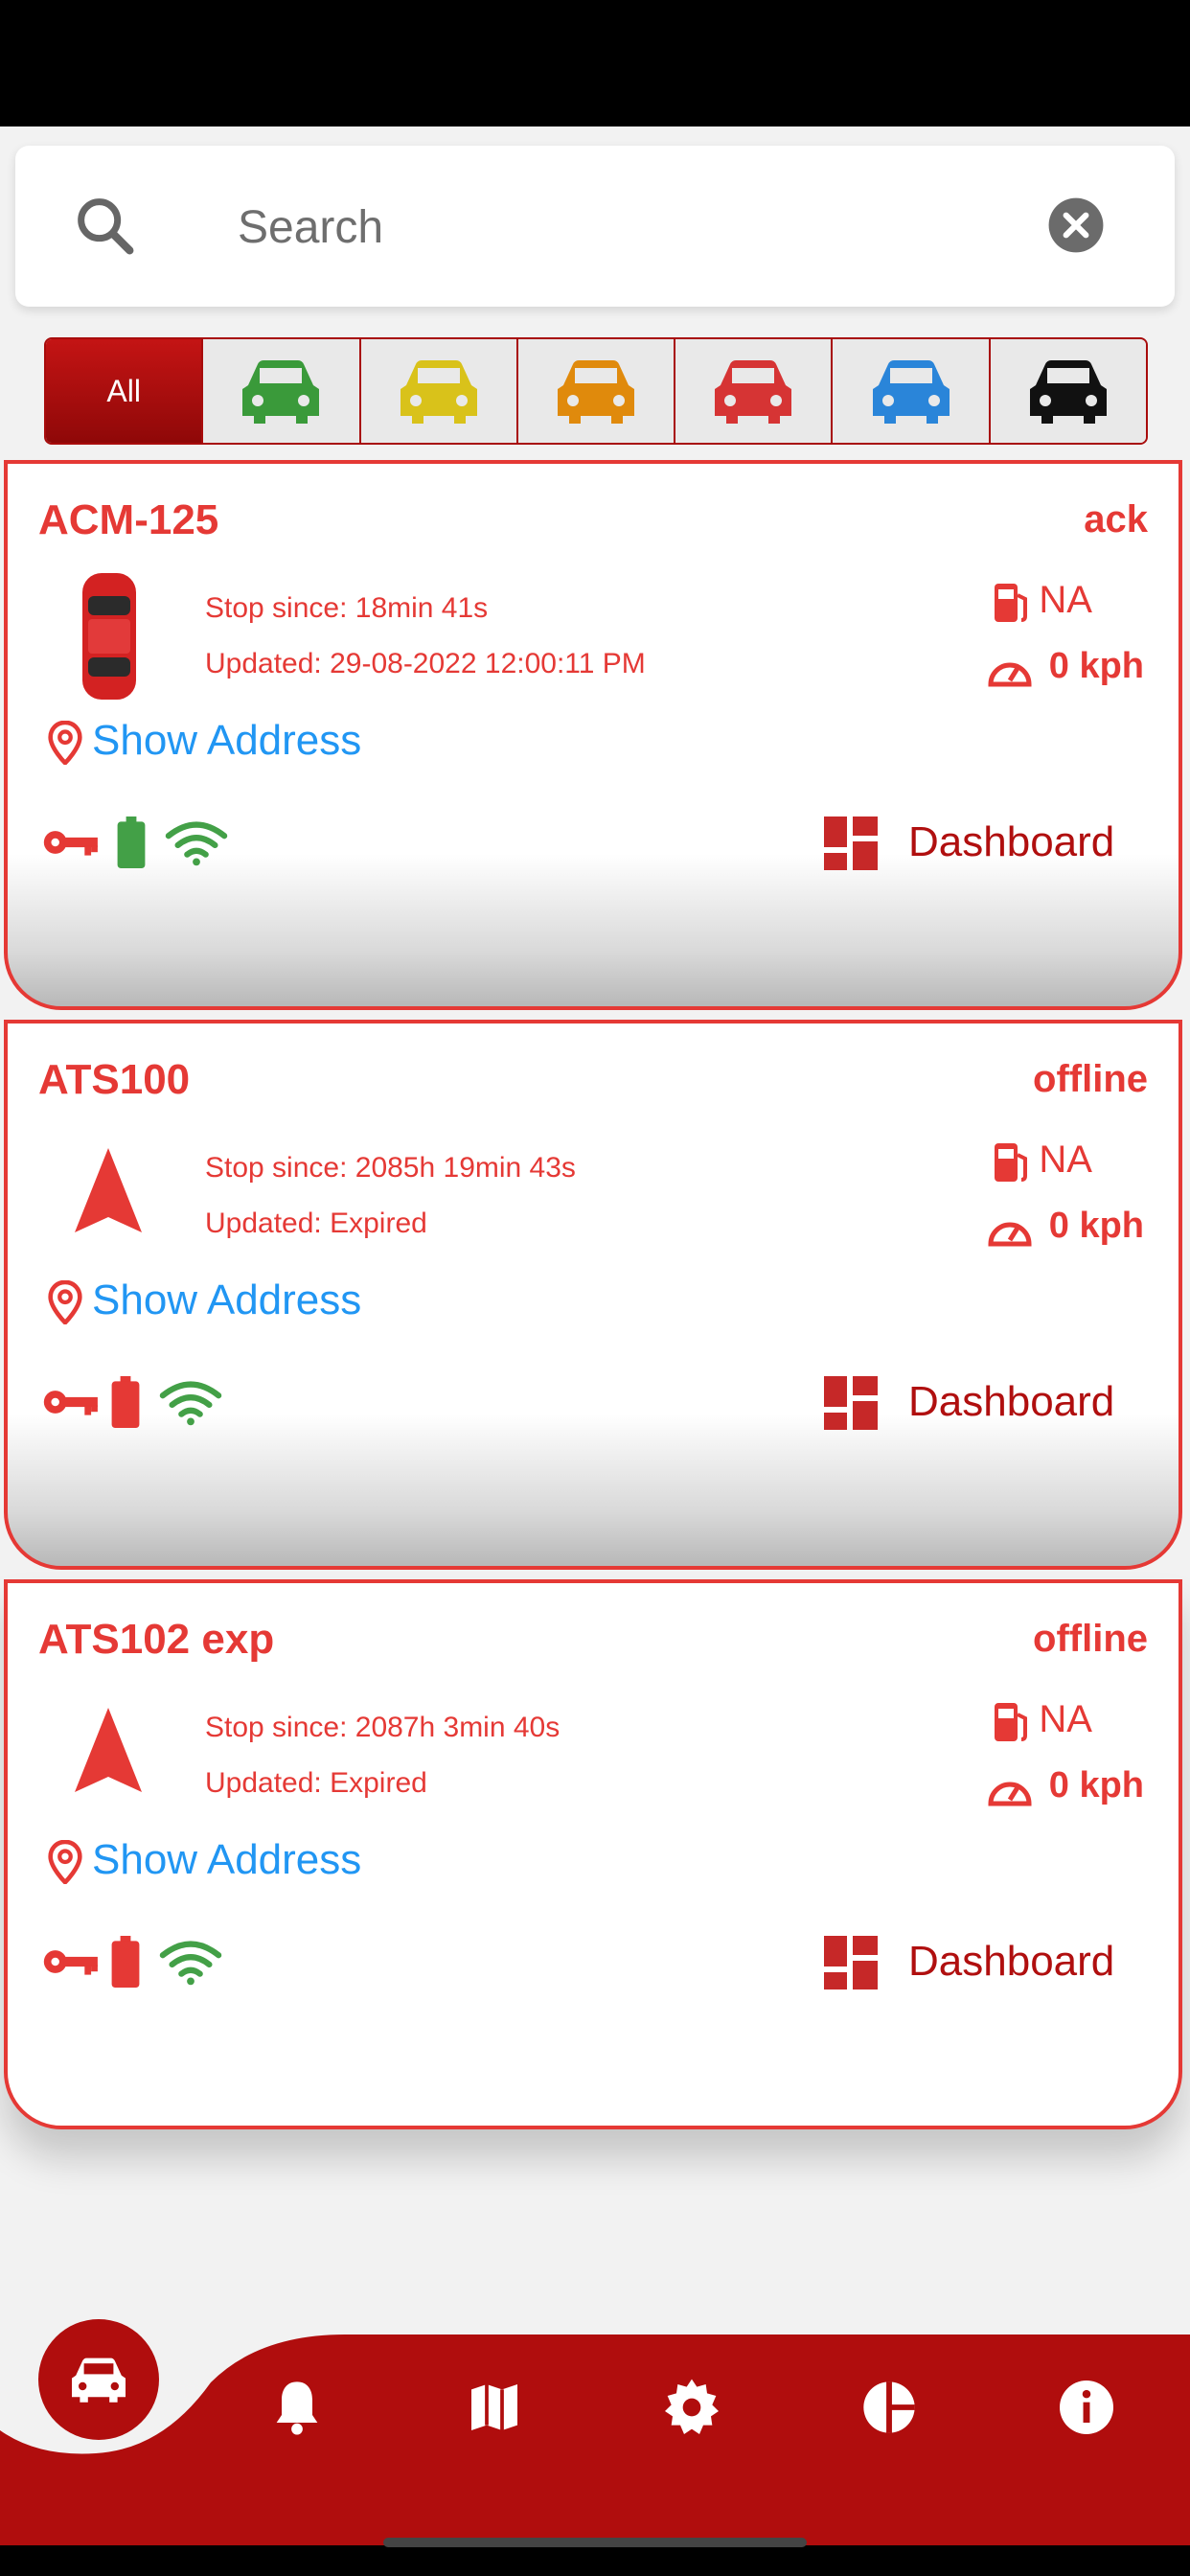 Image resolution: width=1190 pixels, height=2576 pixels. What do you see at coordinates (595, 2542) in the screenshot?
I see `home-indicator` at bounding box center [595, 2542].